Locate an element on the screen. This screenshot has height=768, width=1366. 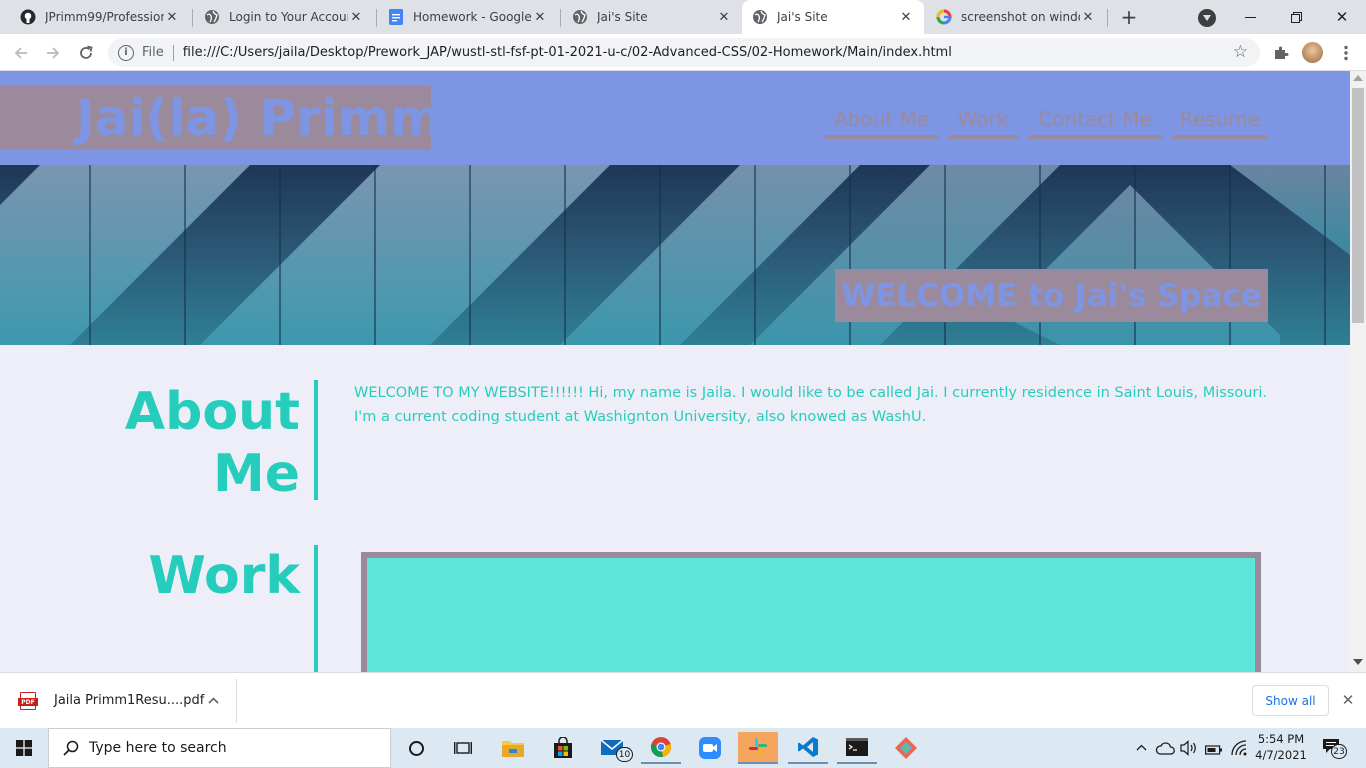
onedrive-cloud-icon is located at coordinates (1165, 748).